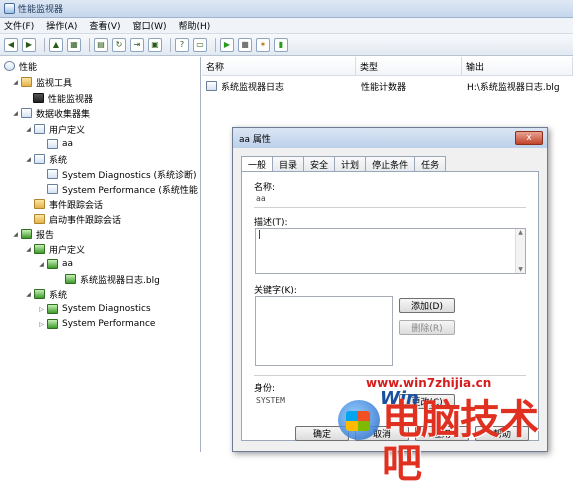  I want to click on close-button: x, so click(529, 138).